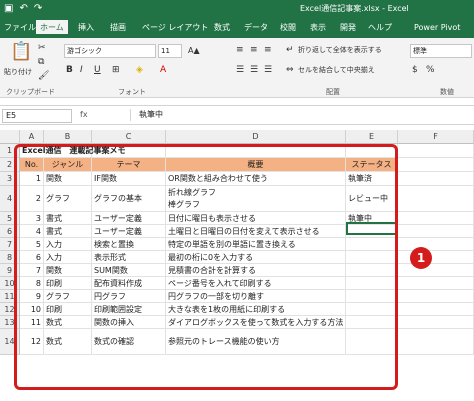  I want to click on cell: 執筆済, so click(372, 178).